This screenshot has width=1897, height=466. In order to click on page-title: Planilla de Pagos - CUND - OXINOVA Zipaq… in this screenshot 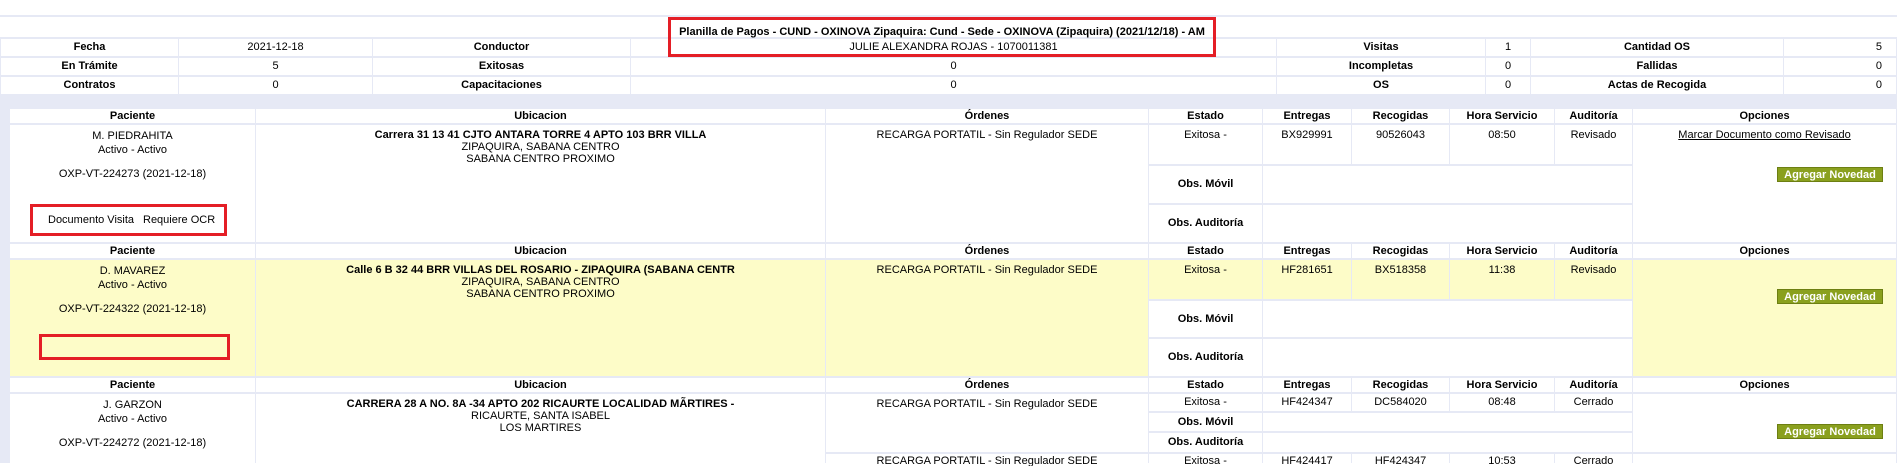, I will do `click(942, 32)`.